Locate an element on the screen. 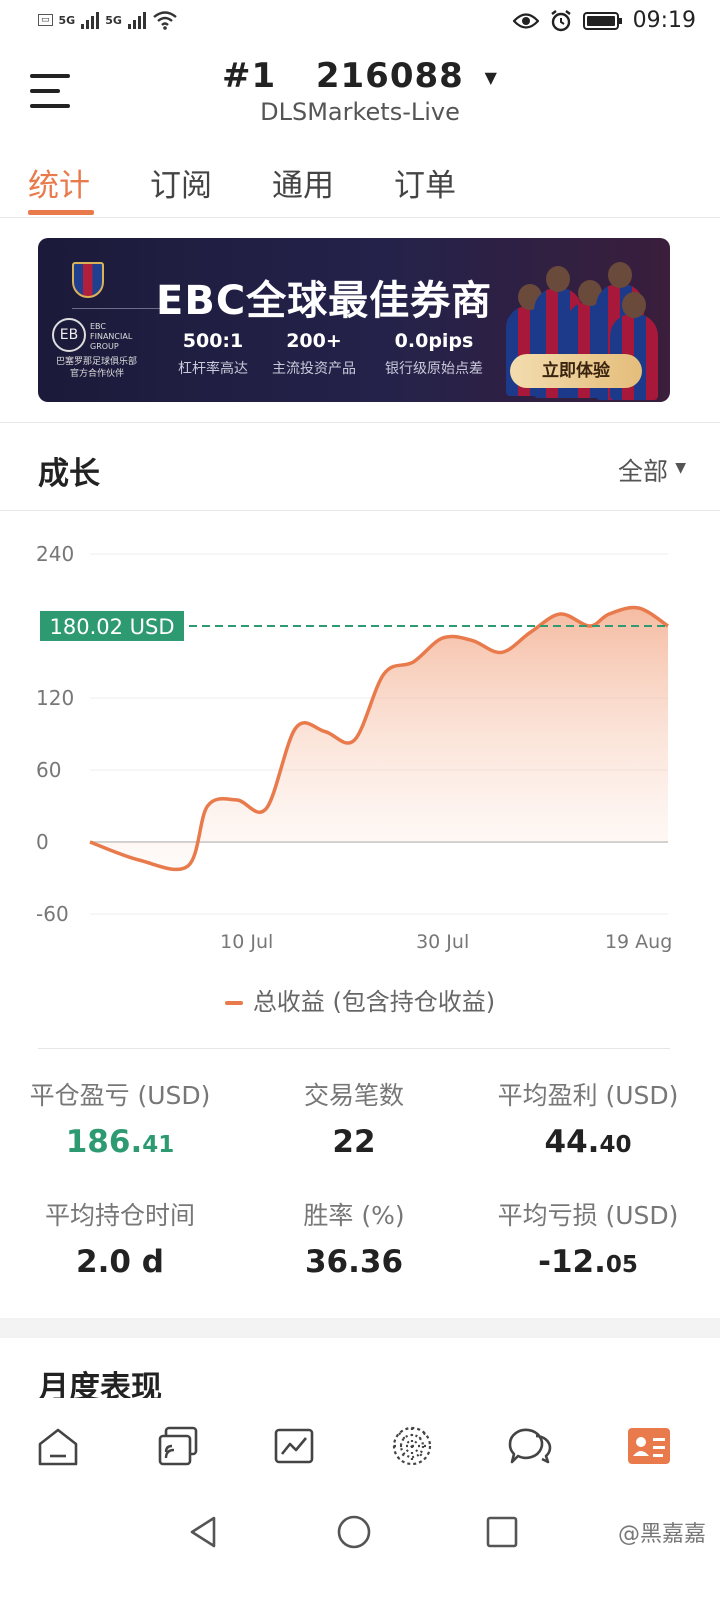 The image size is (720, 1600). stat-closed-pnl: 平仓盈亏 (USD) 186.41 is located at coordinates (120, 1120).